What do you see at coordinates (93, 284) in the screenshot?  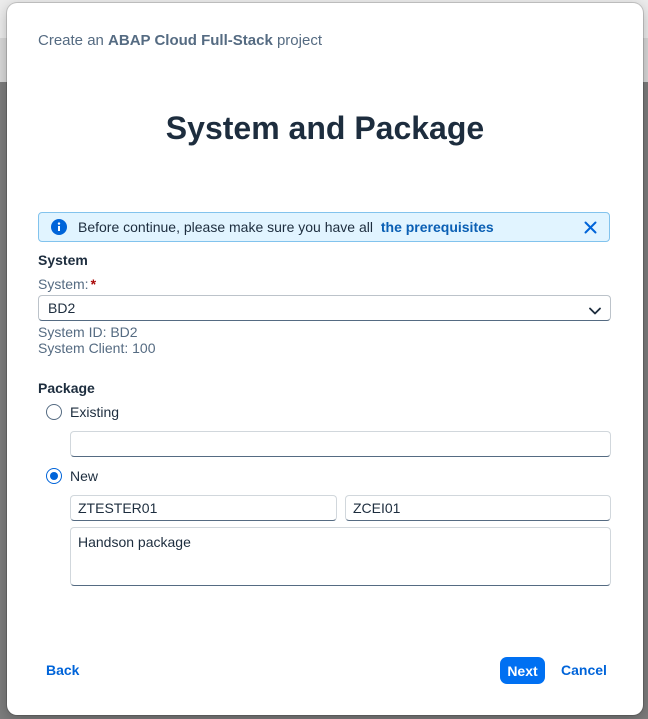 I see `required-marker: *` at bounding box center [93, 284].